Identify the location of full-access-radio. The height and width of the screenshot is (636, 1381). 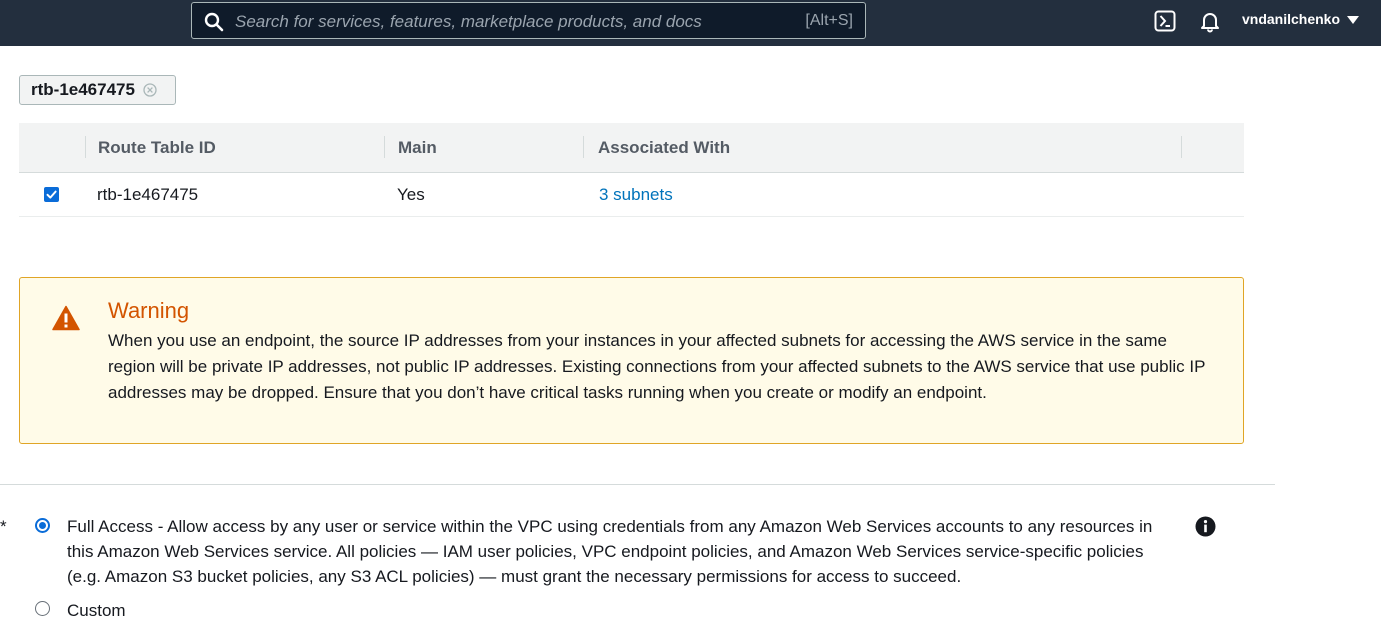
(42, 525).